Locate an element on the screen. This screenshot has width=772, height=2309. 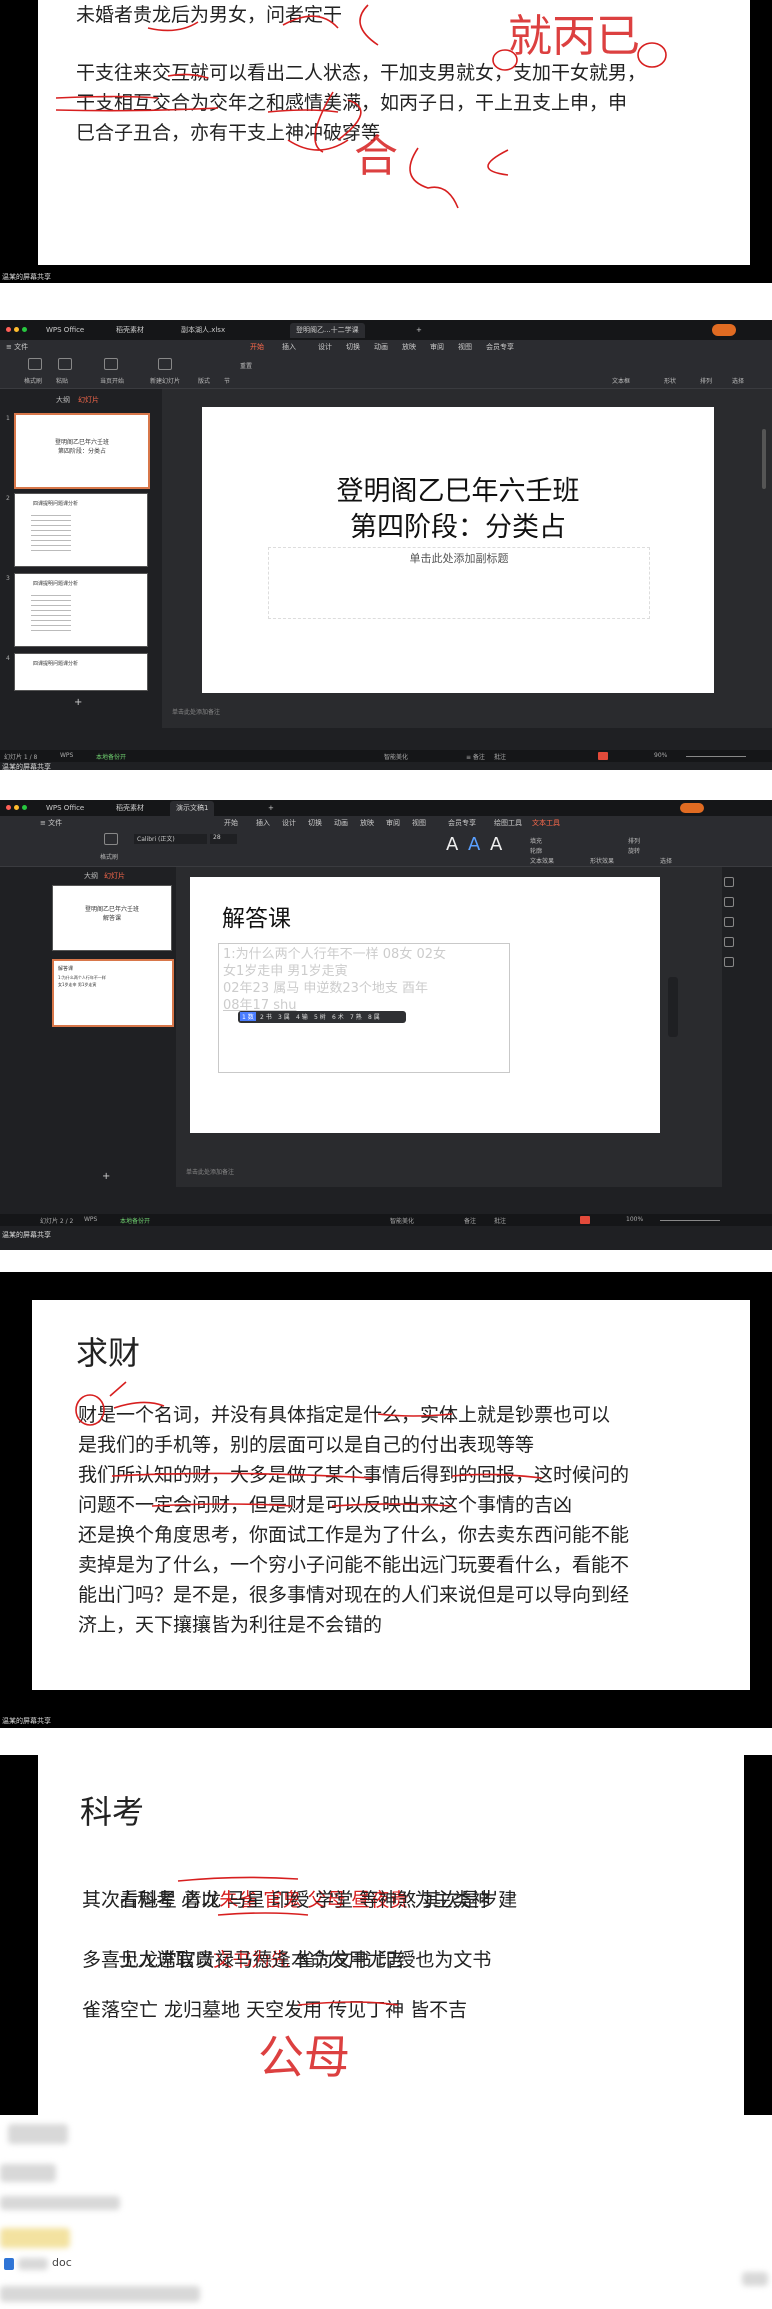
new-slide-icon is located at coordinates (165, 364).